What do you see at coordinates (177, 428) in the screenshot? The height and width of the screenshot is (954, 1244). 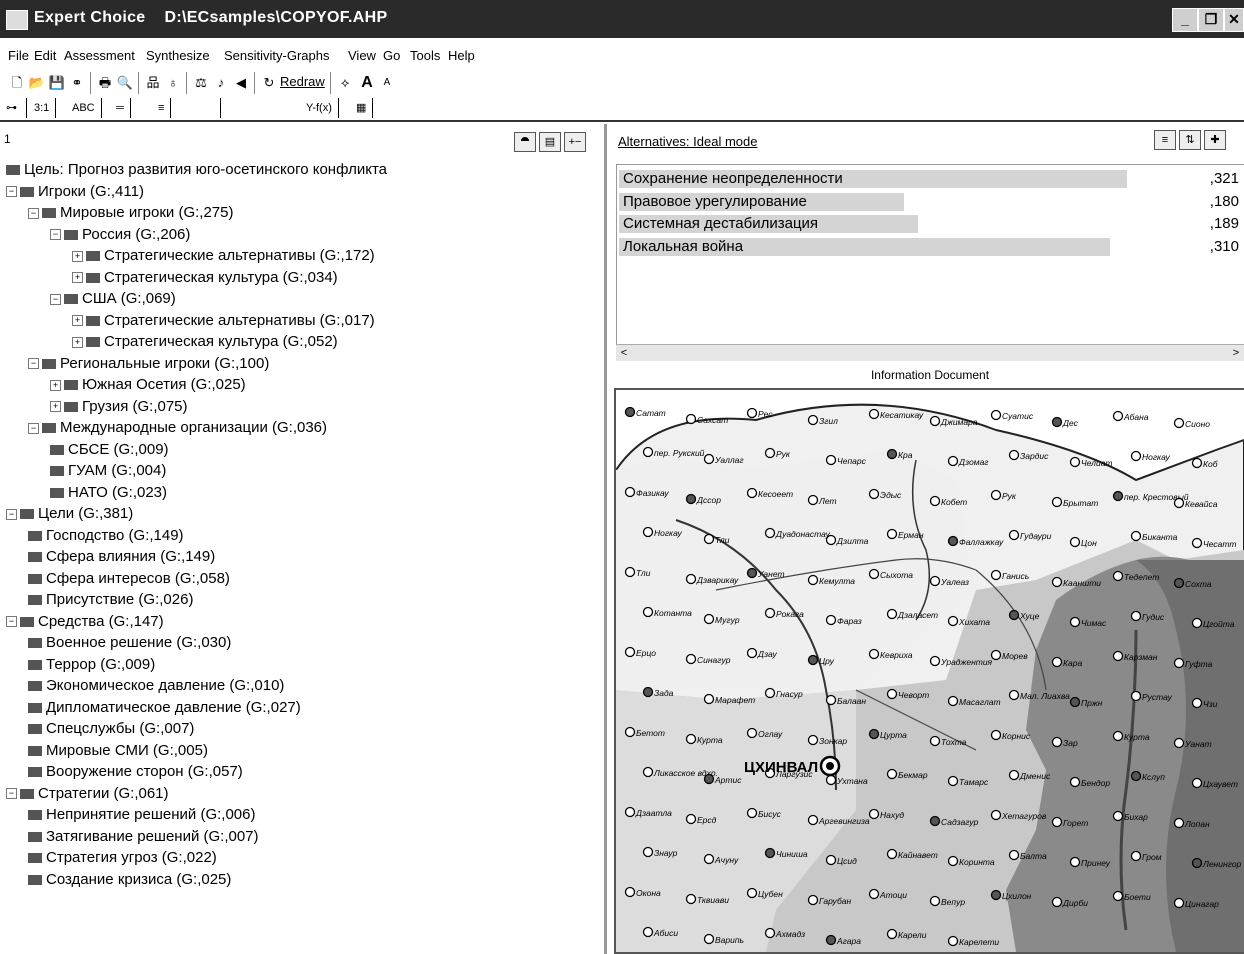 I see `tree-node: − Международные организации (G:,036)` at bounding box center [177, 428].